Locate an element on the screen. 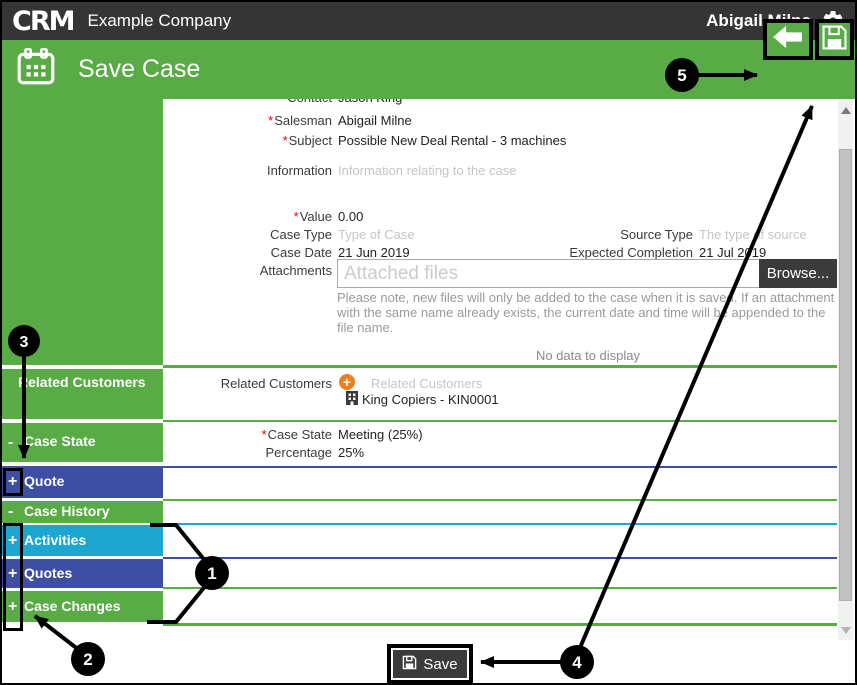 Image resolution: width=857 pixels, height=685 pixels. case-date-label: Case Date is located at coordinates (301, 252).